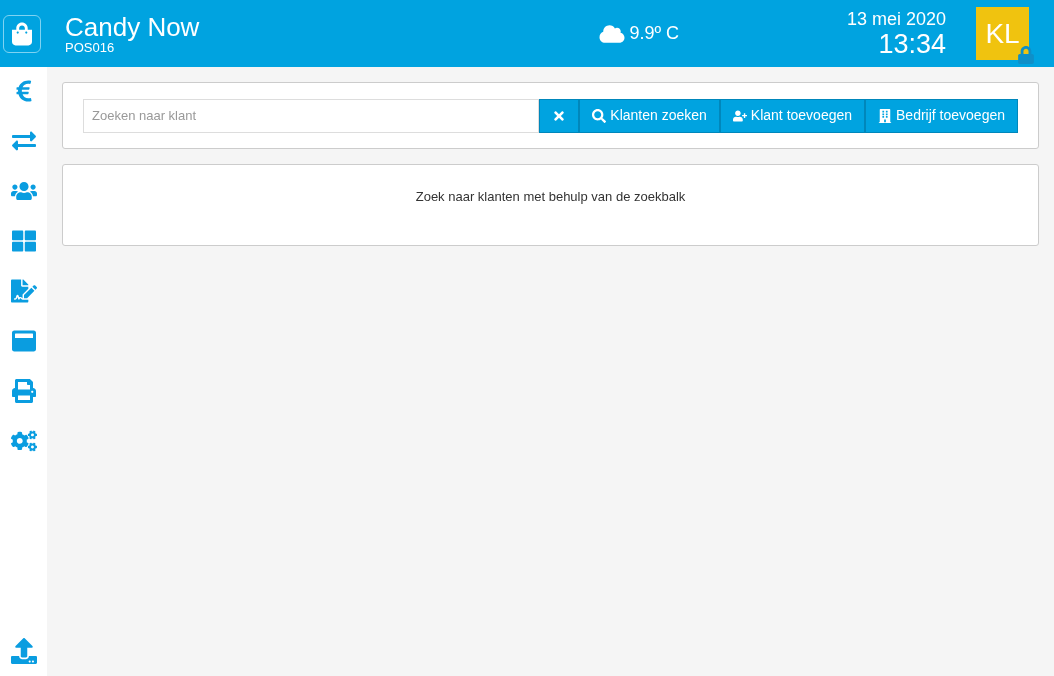 The image size is (1054, 676). I want to click on search-action-button: Klant toevoegen, so click(792, 115).